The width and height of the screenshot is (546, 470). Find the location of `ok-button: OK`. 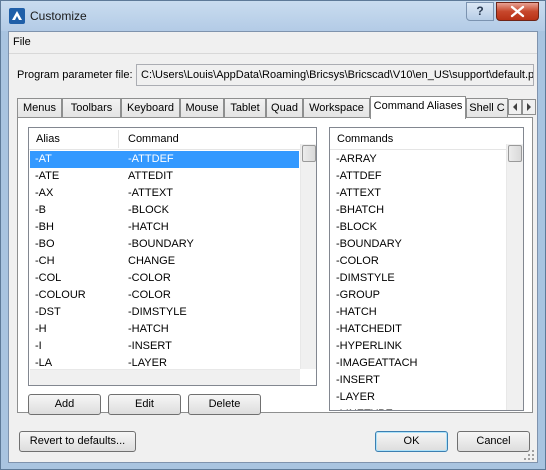

ok-button: OK is located at coordinates (411, 441).